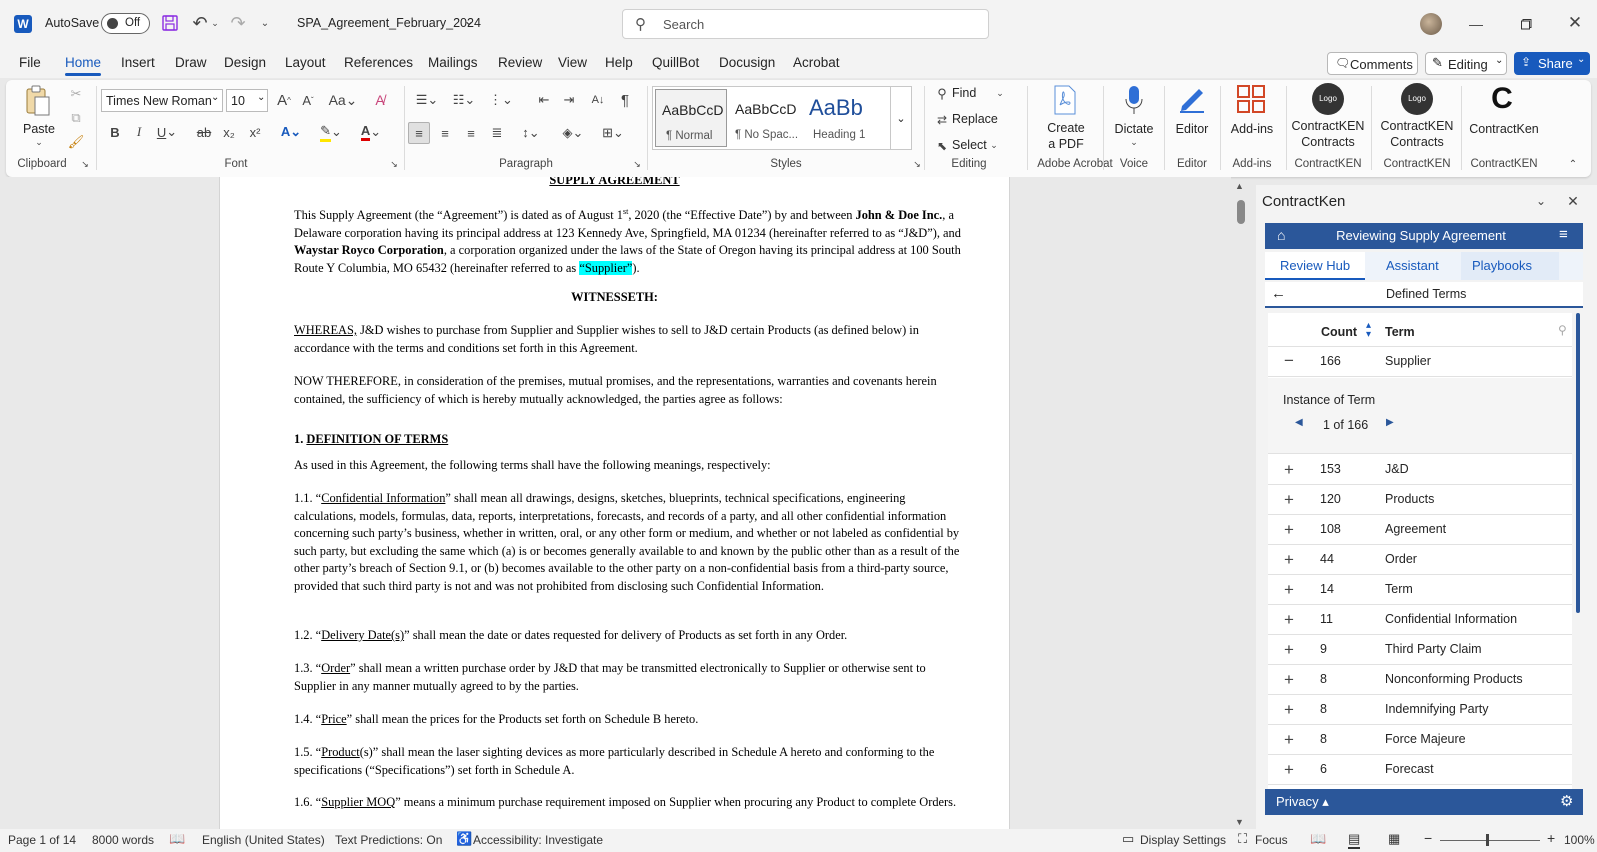 The width and height of the screenshot is (1597, 852). Describe the element at coordinates (255, 132) in the screenshot. I see `superscript-icon: x²` at that location.